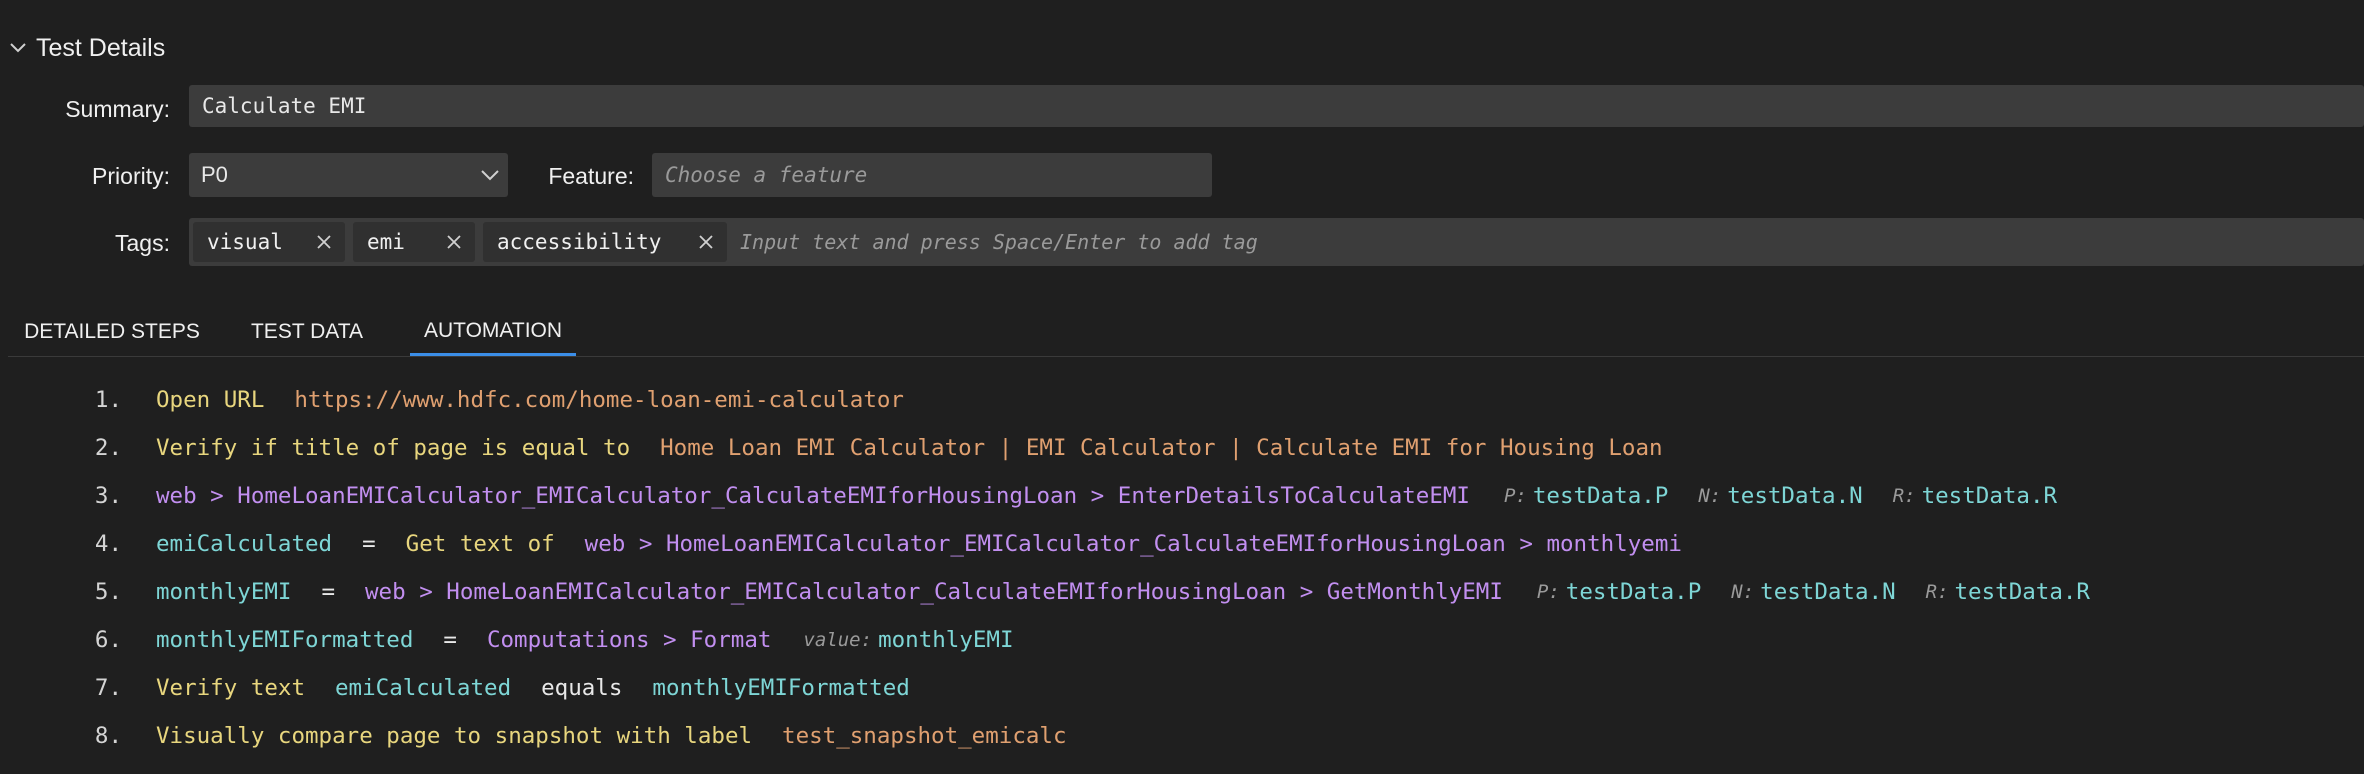  What do you see at coordinates (629, 640) in the screenshot?
I see `step-element: Computations > Format` at bounding box center [629, 640].